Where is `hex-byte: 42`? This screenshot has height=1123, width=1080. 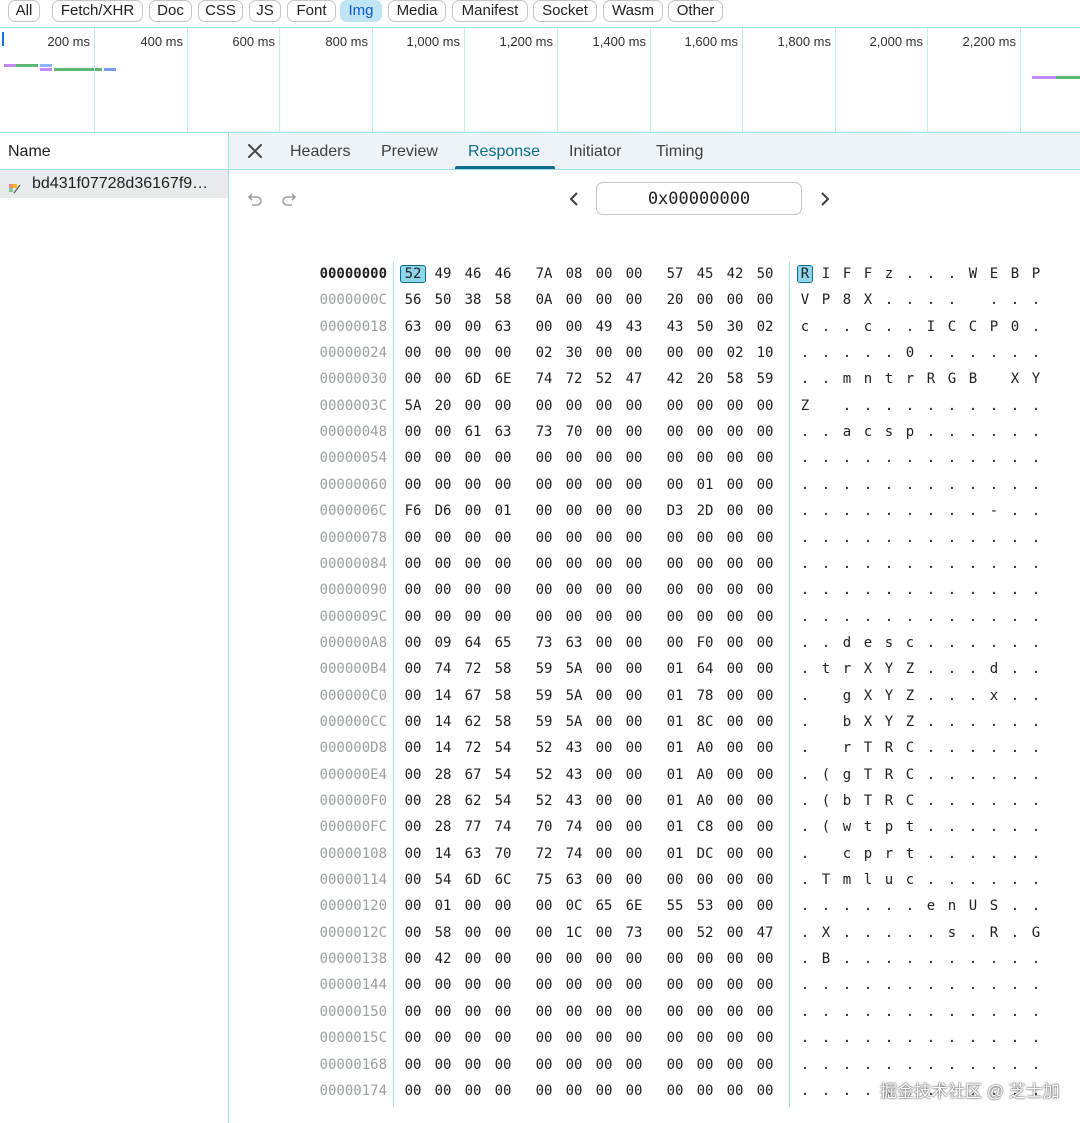 hex-byte: 42 is located at coordinates (675, 379).